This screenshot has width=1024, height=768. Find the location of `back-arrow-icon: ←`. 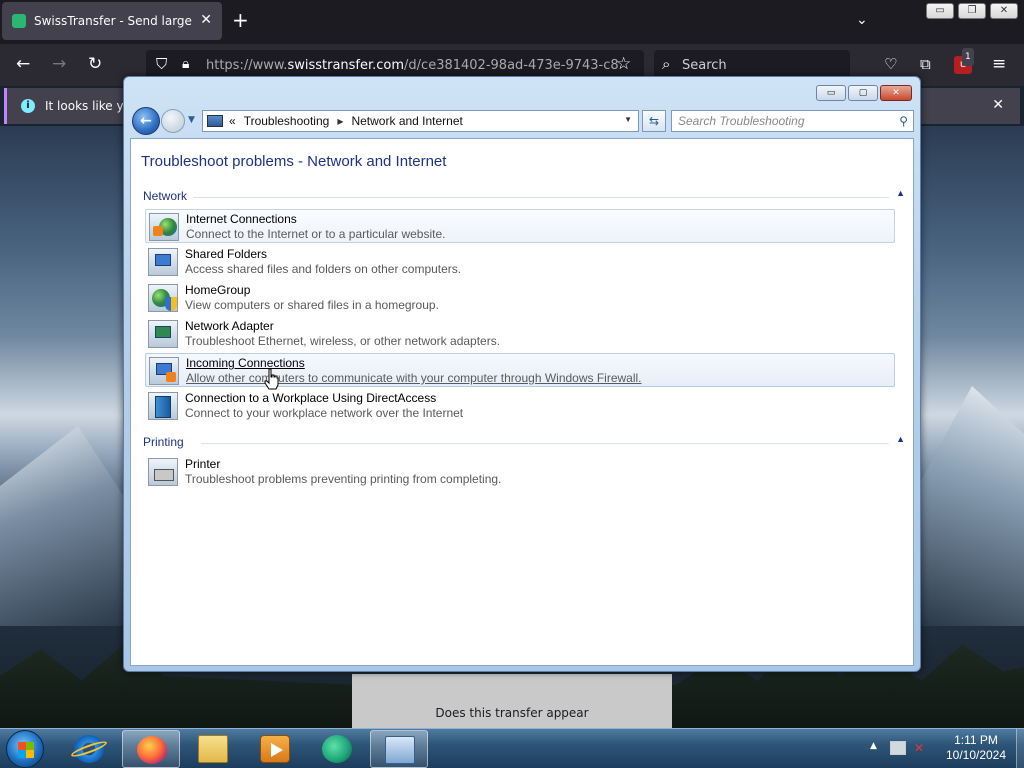

back-arrow-icon: ← is located at coordinates (23, 64).